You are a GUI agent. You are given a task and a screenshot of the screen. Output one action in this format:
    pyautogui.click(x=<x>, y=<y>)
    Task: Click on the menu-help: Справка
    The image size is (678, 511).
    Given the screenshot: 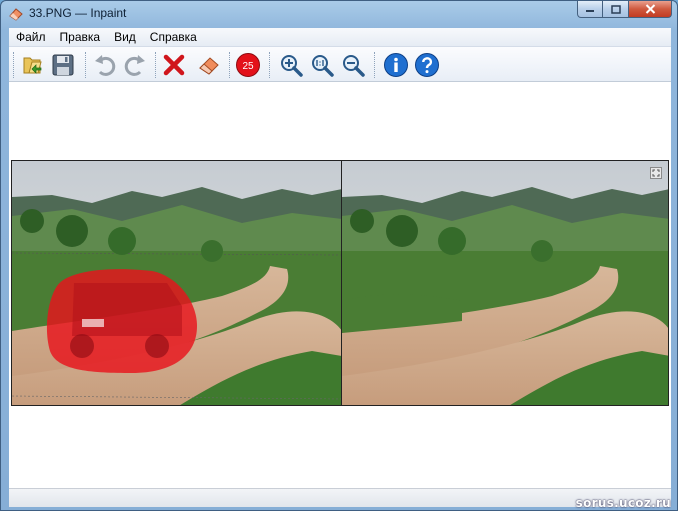 What is the action you would take?
    pyautogui.click(x=173, y=37)
    